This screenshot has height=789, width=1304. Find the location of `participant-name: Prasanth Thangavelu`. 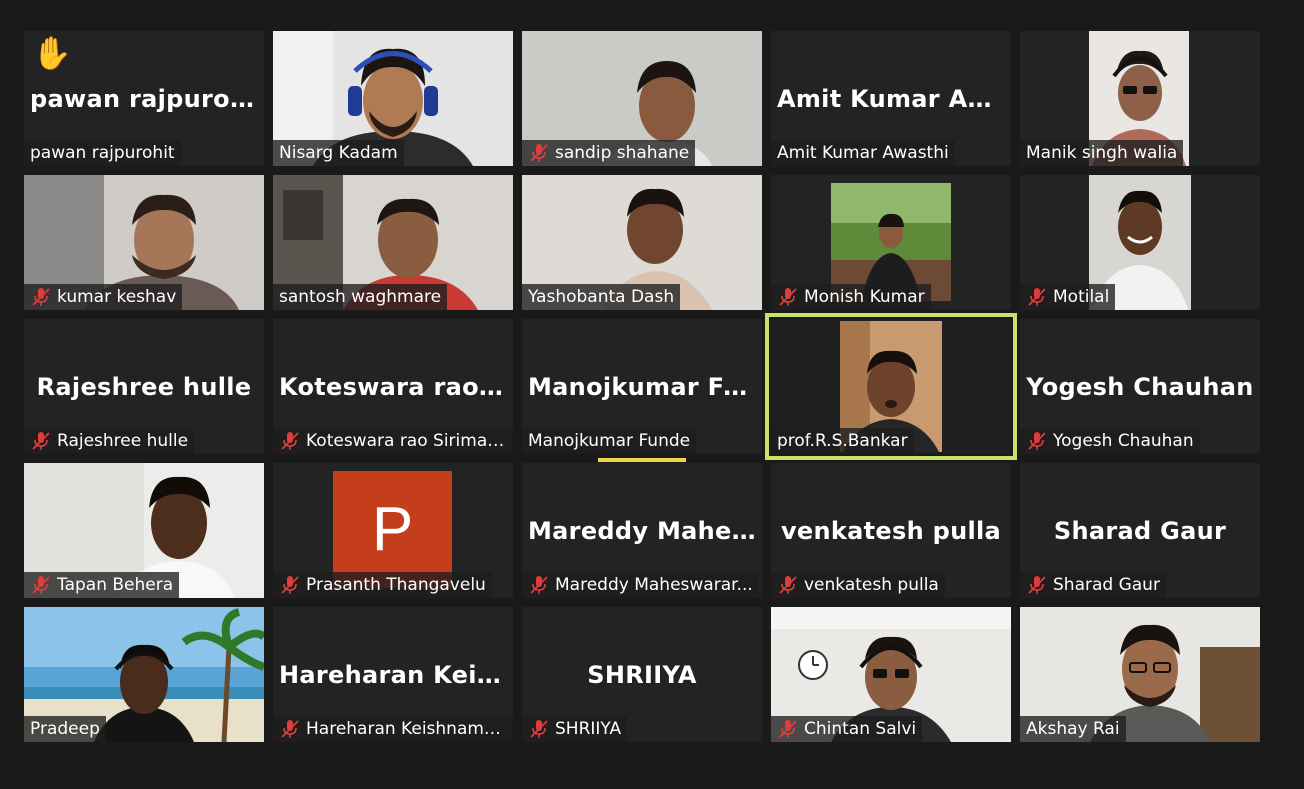

participant-name: Prasanth Thangavelu is located at coordinates (396, 585).